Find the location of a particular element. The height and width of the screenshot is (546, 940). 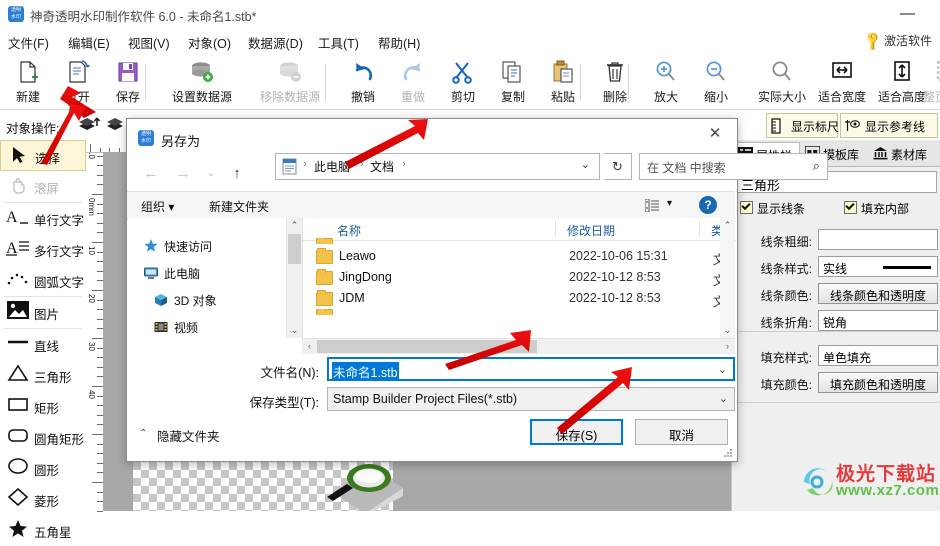

menu-item-1: 编辑(E) is located at coordinates (89, 42).